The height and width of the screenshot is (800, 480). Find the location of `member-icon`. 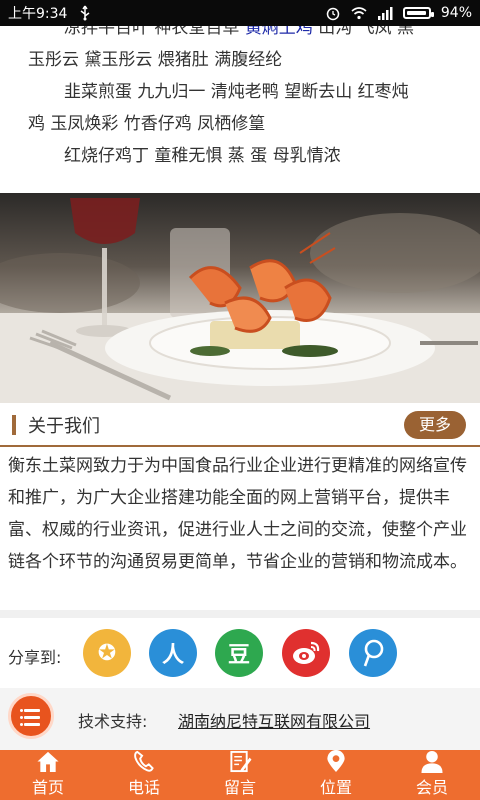

member-icon is located at coordinates (432, 761).